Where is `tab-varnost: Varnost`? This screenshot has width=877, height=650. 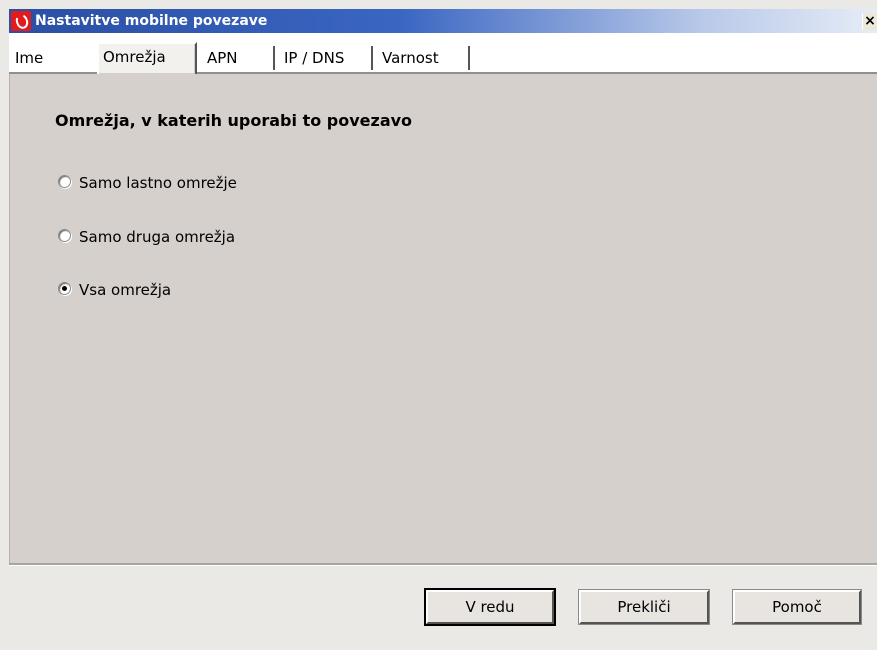 tab-varnost: Varnost is located at coordinates (424, 58).